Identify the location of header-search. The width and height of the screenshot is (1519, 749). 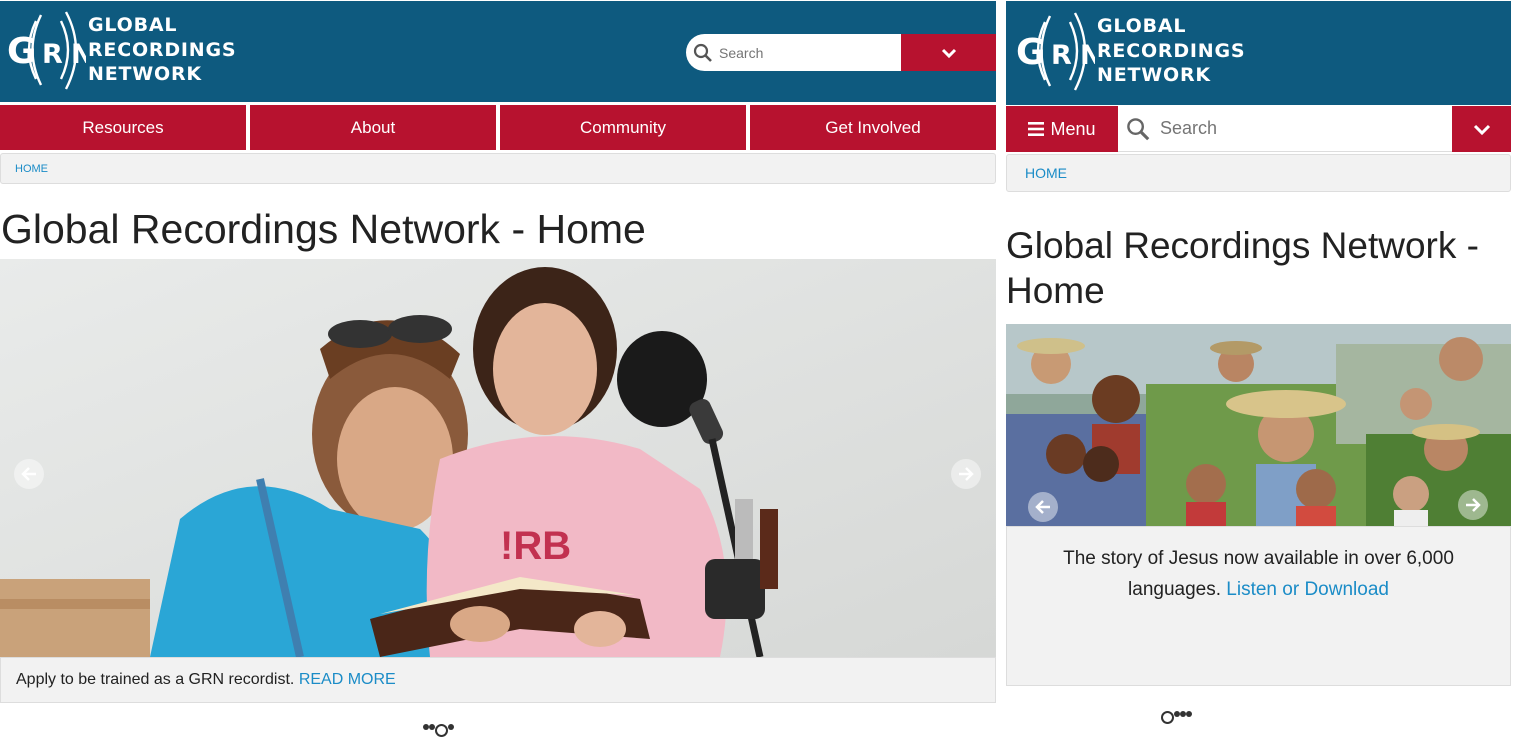
(841, 52).